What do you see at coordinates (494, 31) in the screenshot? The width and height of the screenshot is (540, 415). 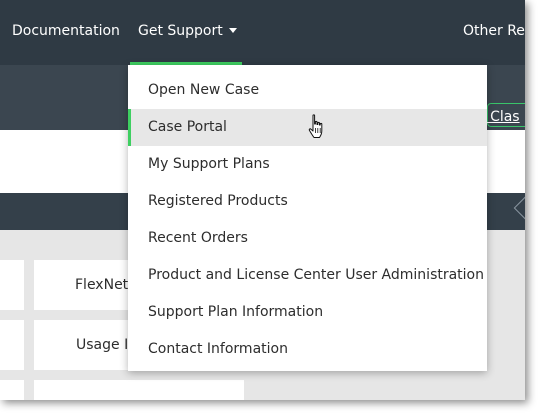 I see `nav-other-resources-link: Other Re` at bounding box center [494, 31].